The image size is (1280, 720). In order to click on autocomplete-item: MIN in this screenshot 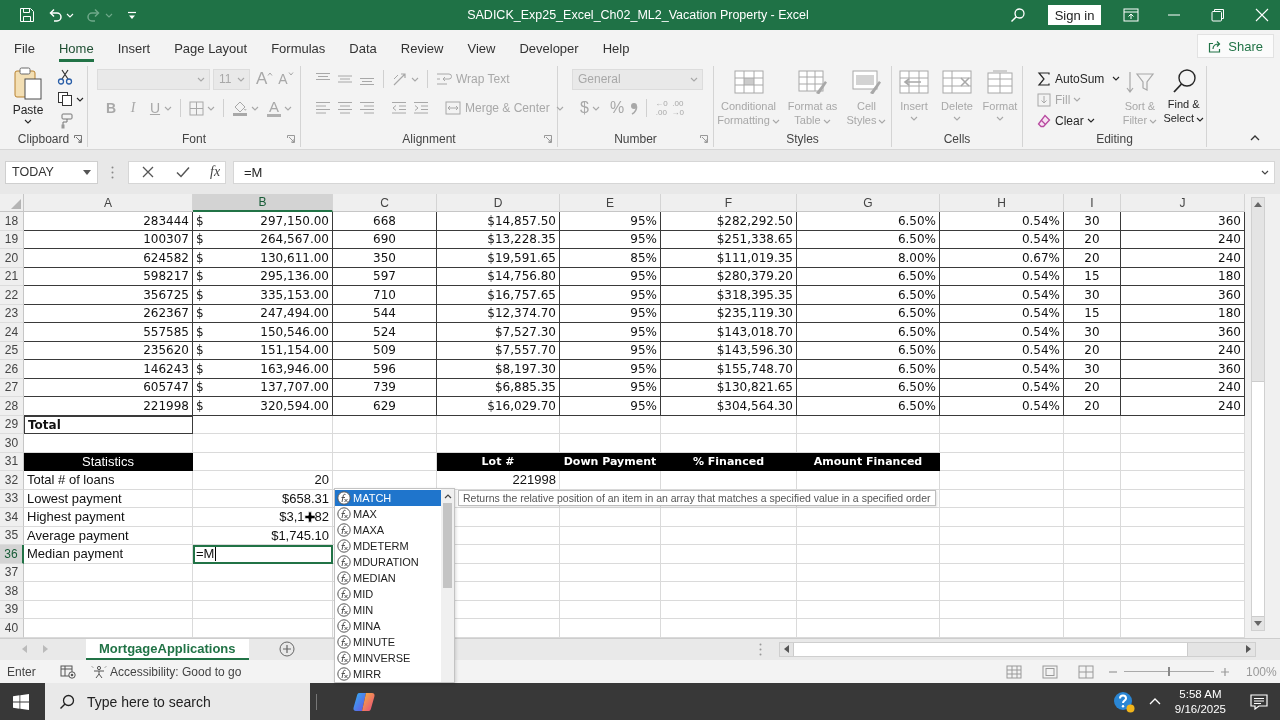, I will do `click(388, 610)`.